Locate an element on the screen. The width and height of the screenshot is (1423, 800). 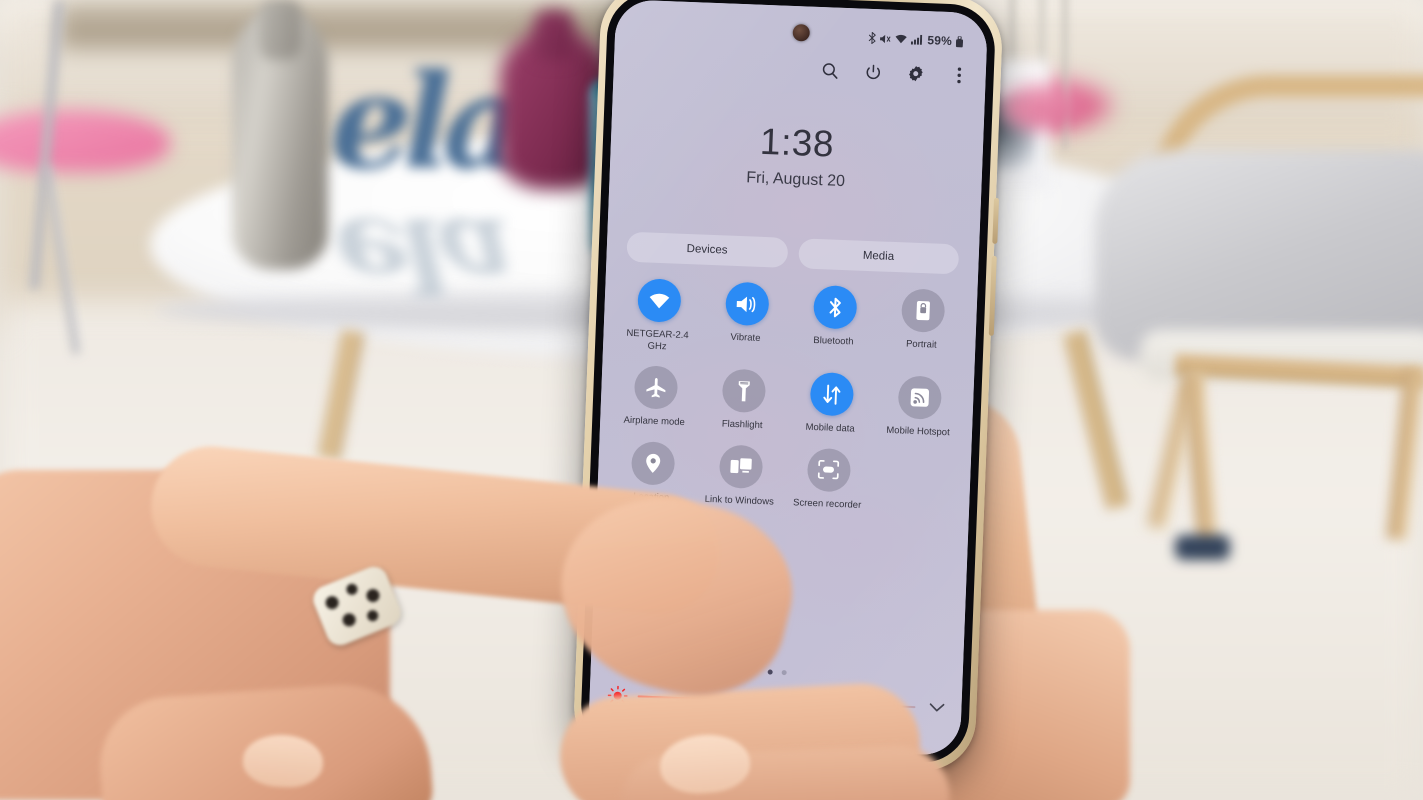
toggle-label: Screen recorder is located at coordinates (827, 503).